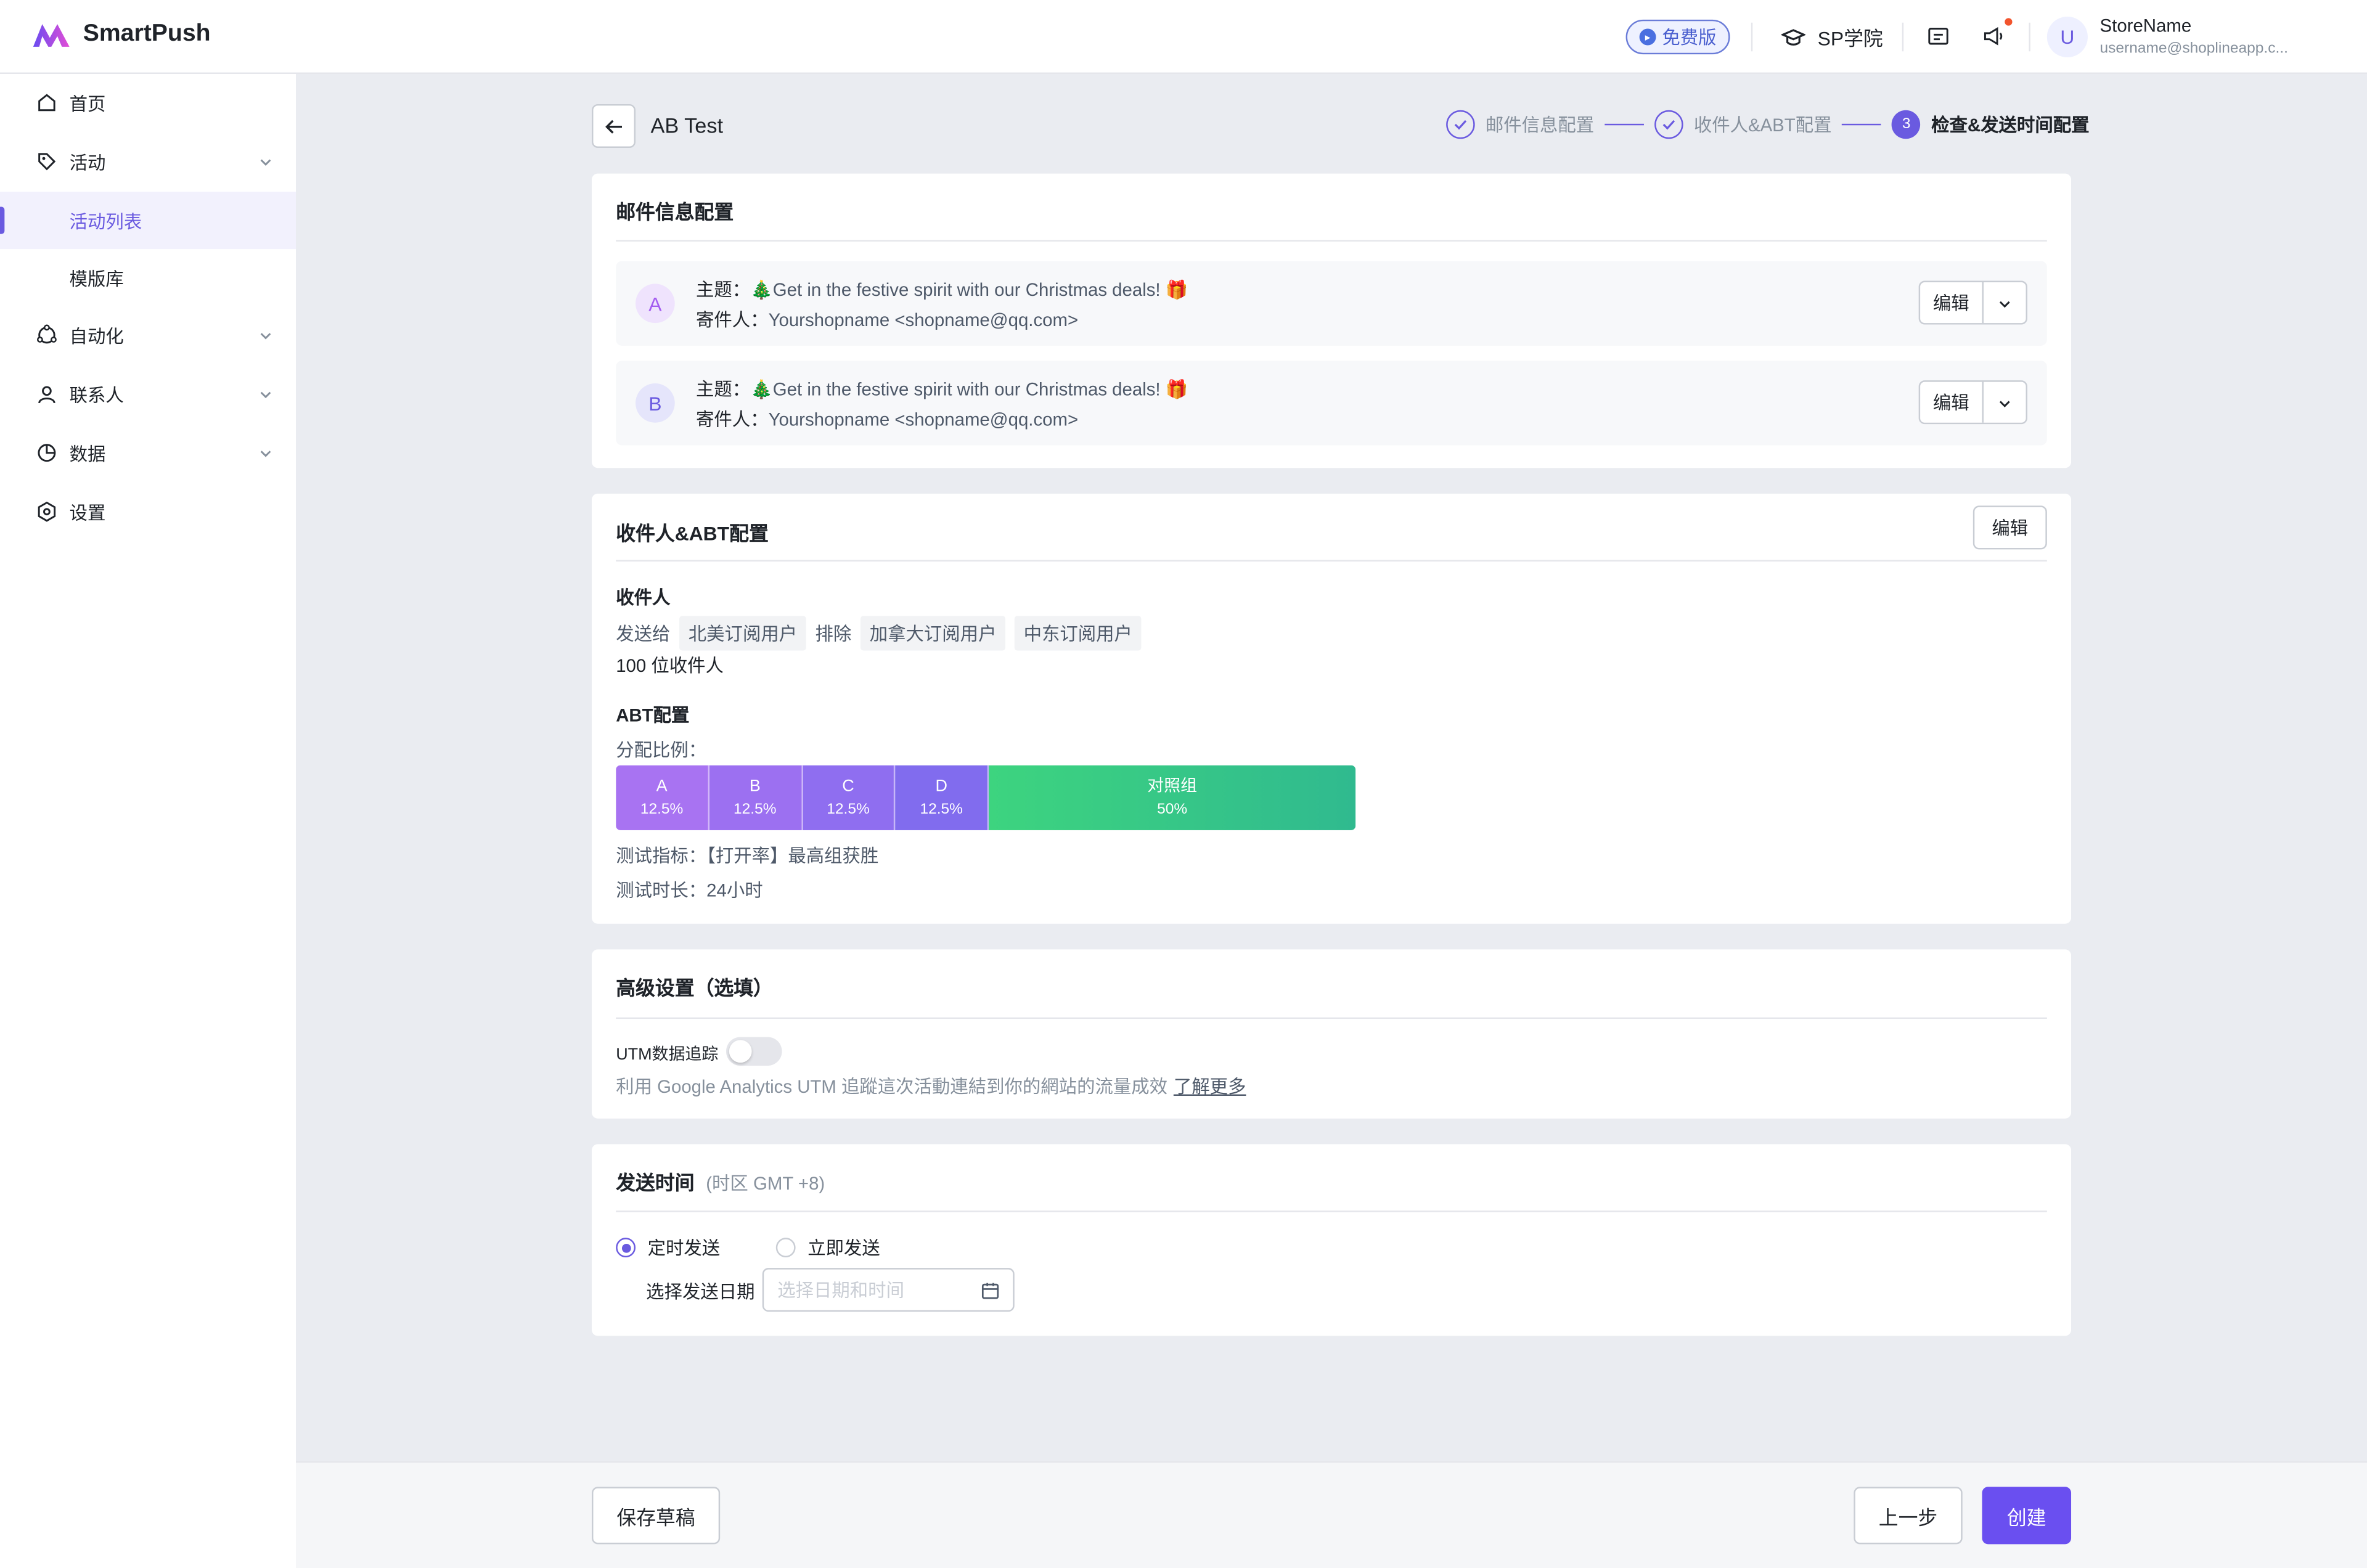 The width and height of the screenshot is (2367, 1568). Describe the element at coordinates (661, 750) in the screenshot. I see `ratio-label: 分配比例：` at that location.